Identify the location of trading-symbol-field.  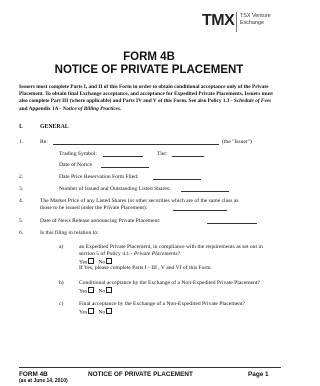
(123, 154).